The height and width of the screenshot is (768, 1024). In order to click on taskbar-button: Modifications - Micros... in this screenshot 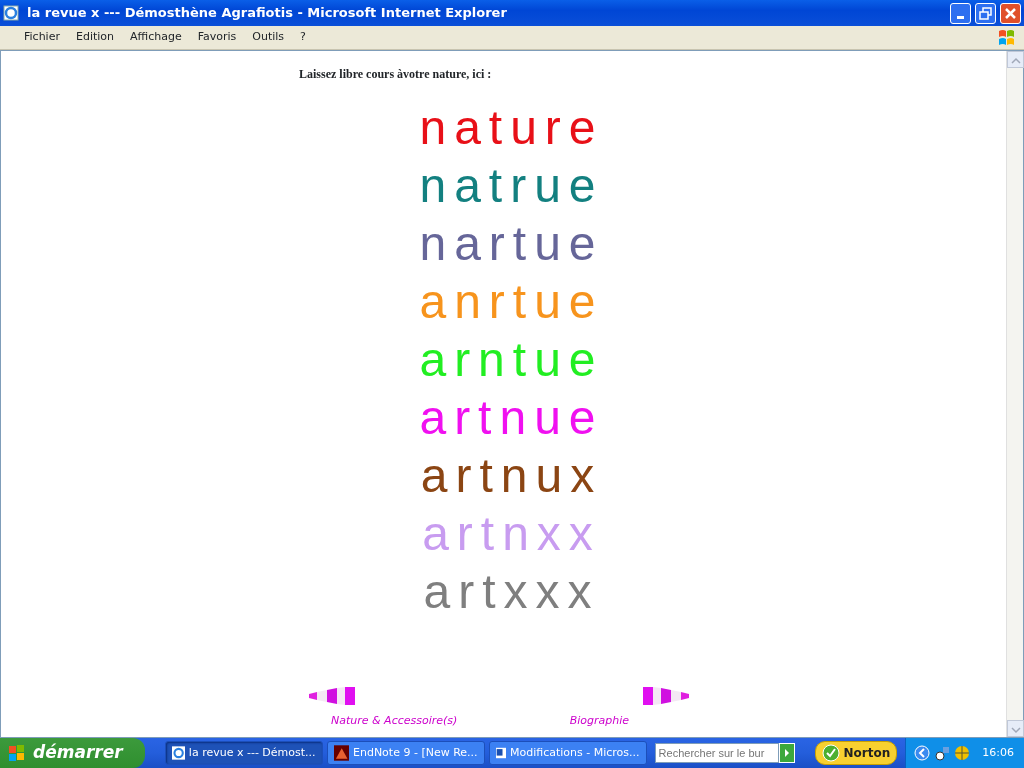, I will do `click(567, 753)`.